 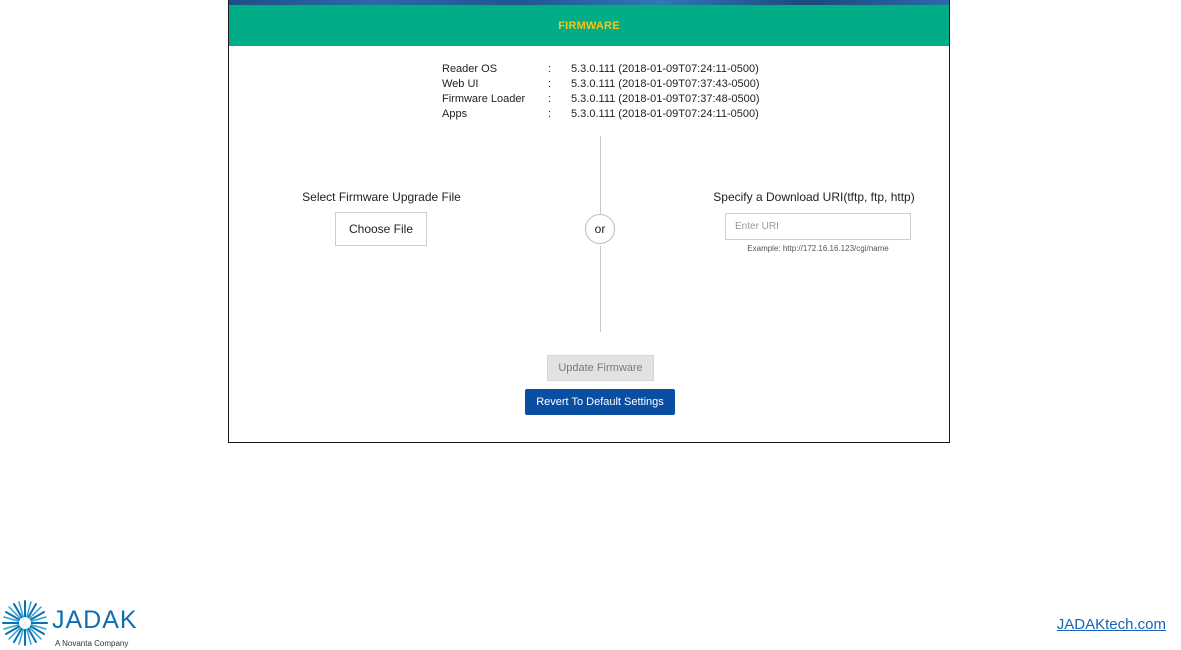 I want to click on brand-tagline: A Novanta Company, so click(x=92, y=643).